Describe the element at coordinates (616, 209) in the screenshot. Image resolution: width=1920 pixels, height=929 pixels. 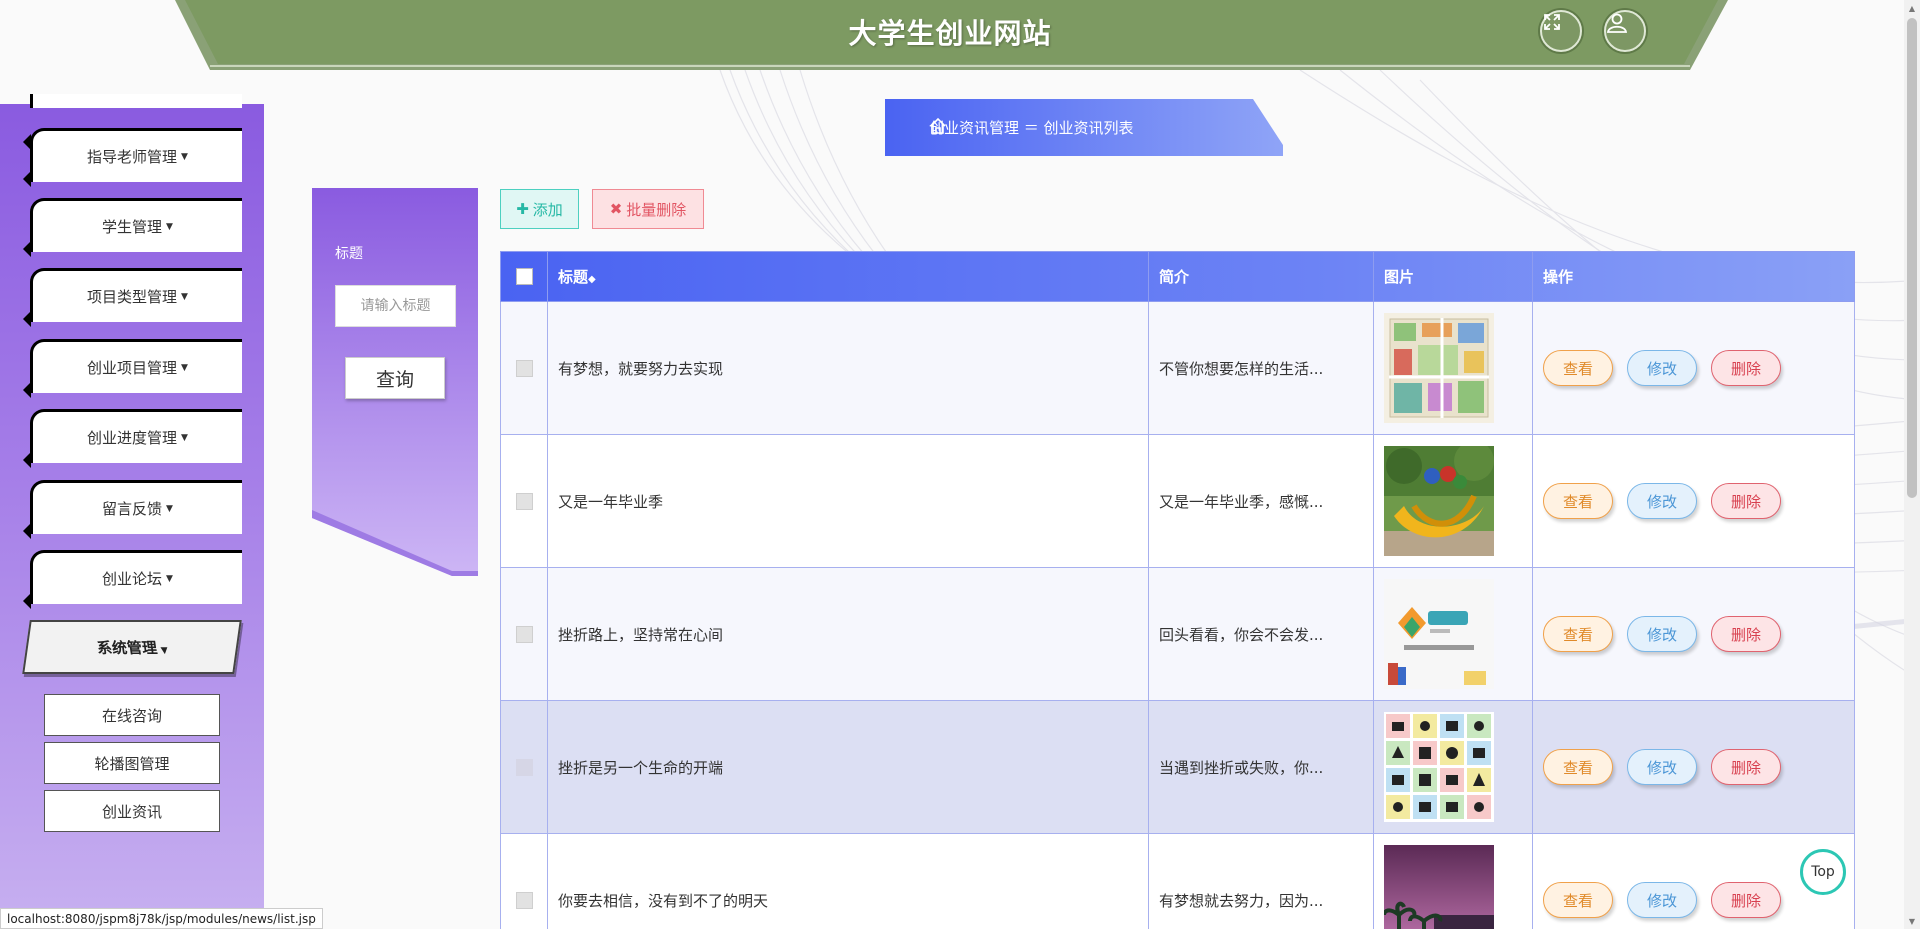
I see `close-icon: ✖` at that location.